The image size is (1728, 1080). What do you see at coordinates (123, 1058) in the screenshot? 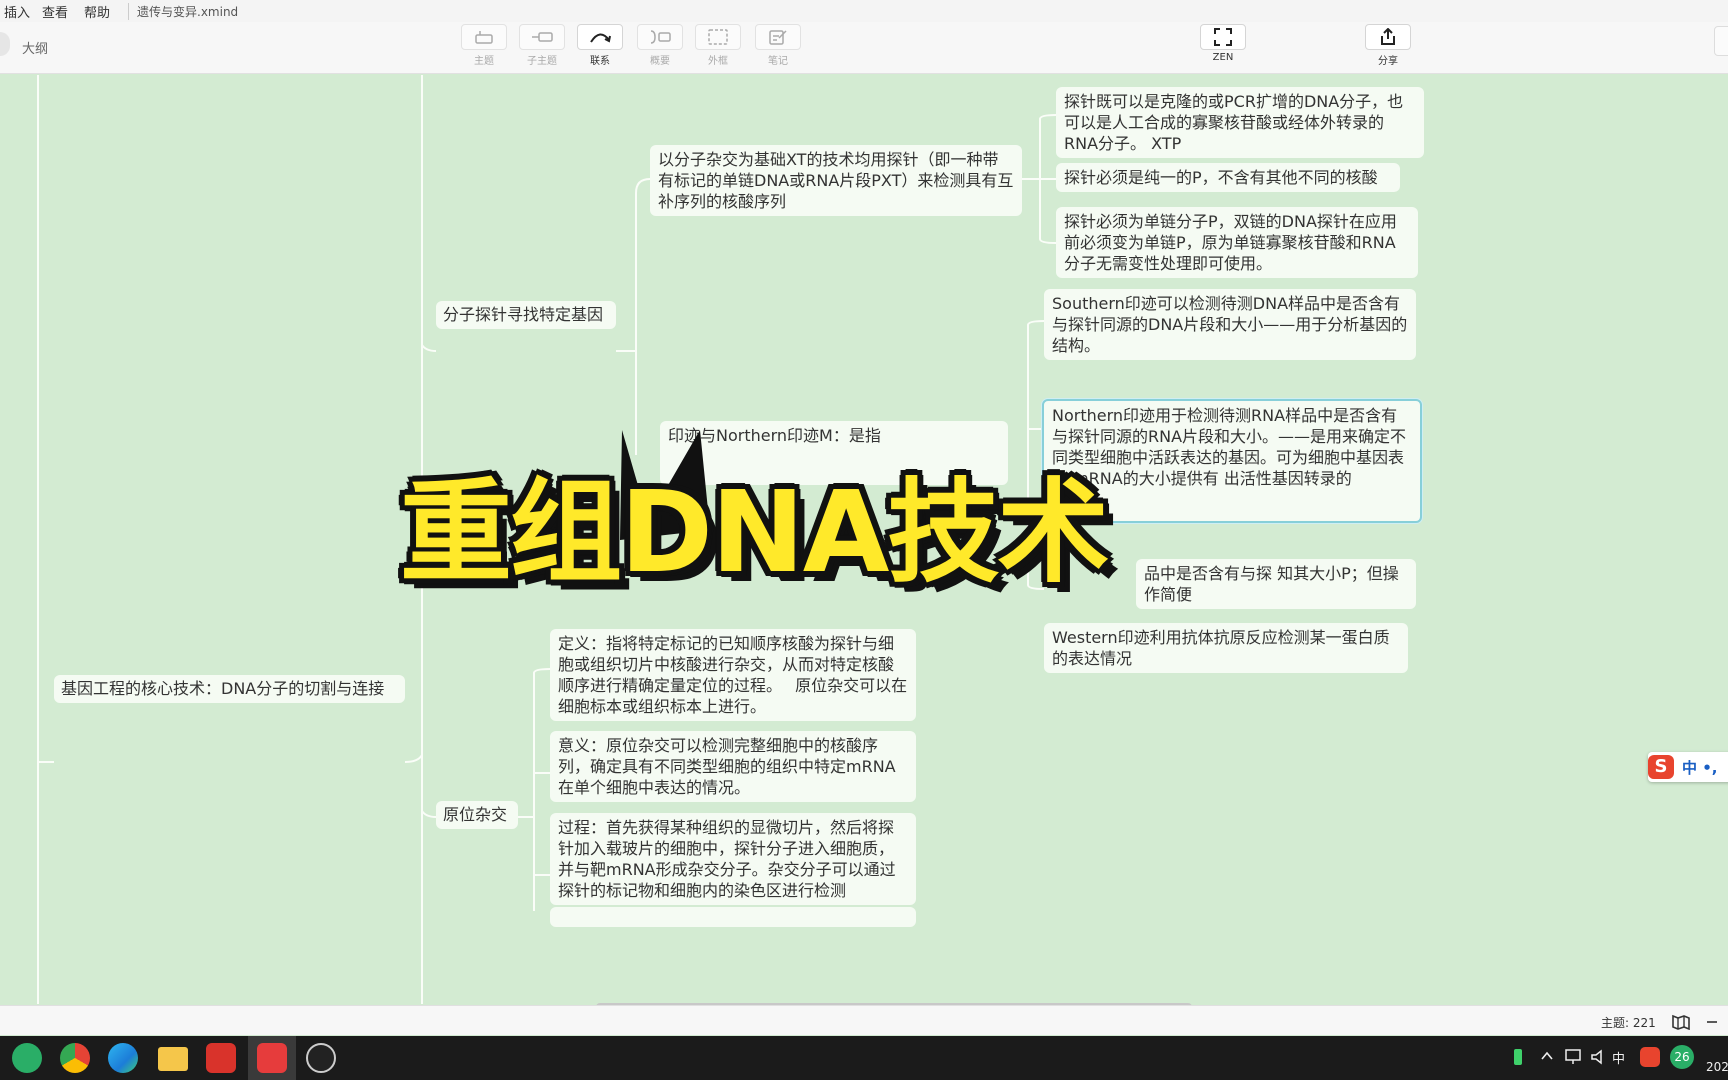
I see `edge-icon` at bounding box center [123, 1058].